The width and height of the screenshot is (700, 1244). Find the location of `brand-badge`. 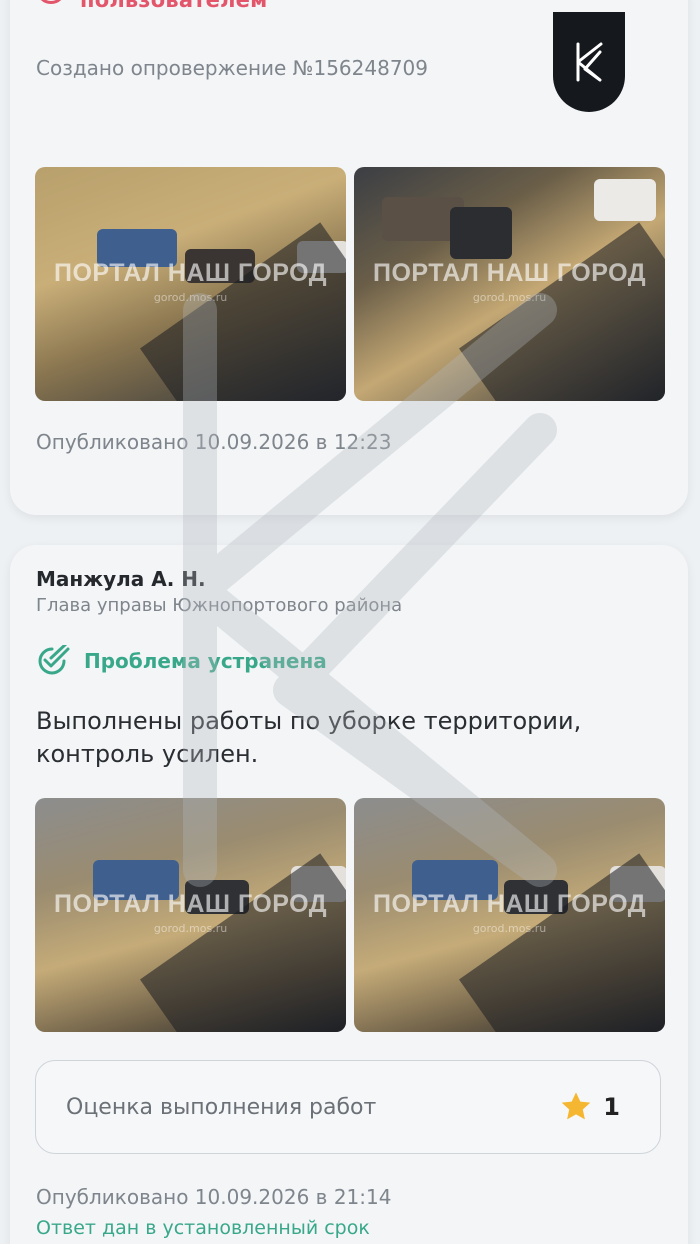

brand-badge is located at coordinates (589, 62).